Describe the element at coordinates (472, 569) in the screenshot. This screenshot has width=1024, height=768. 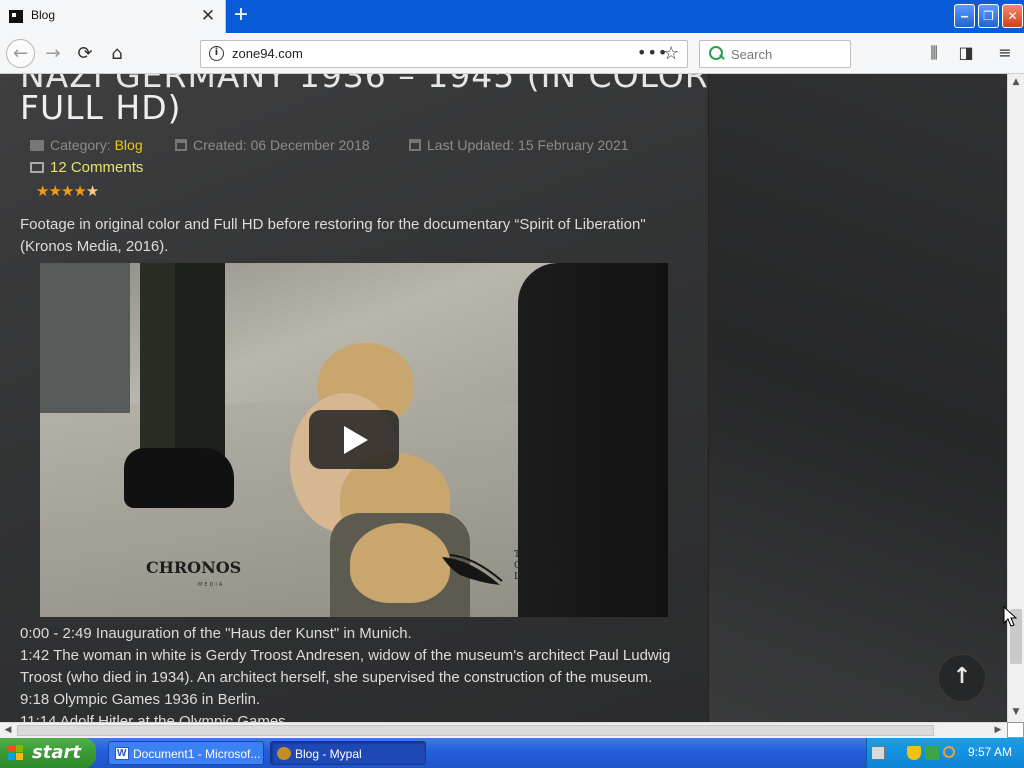
I see `wing-logo-icon` at that location.